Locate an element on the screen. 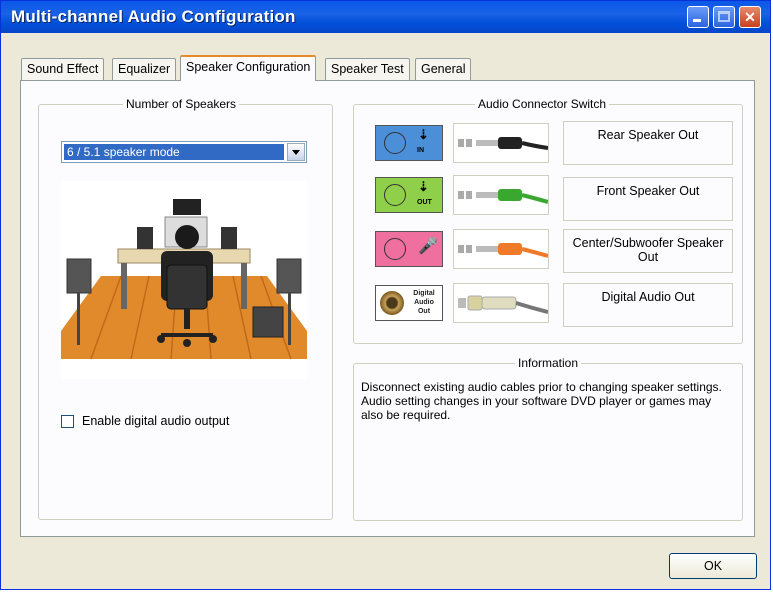  front-left-speaker is located at coordinates (145, 238).